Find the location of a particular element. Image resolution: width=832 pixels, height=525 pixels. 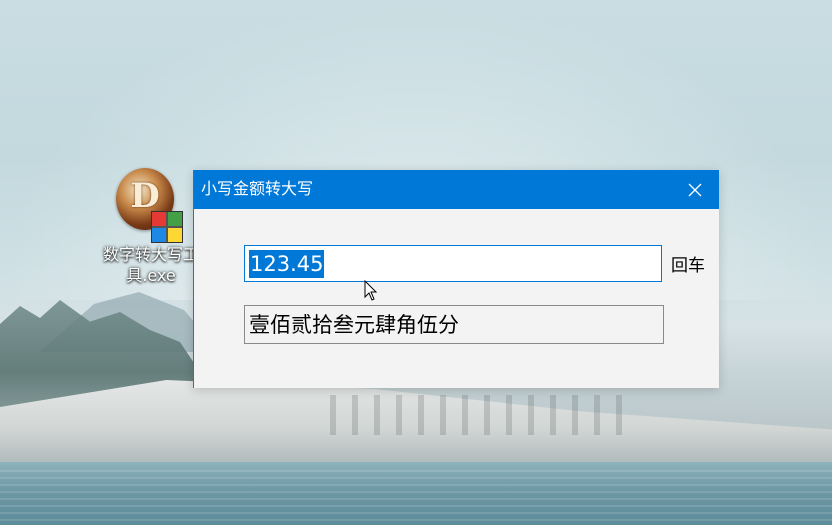

close-icon is located at coordinates (695, 189).